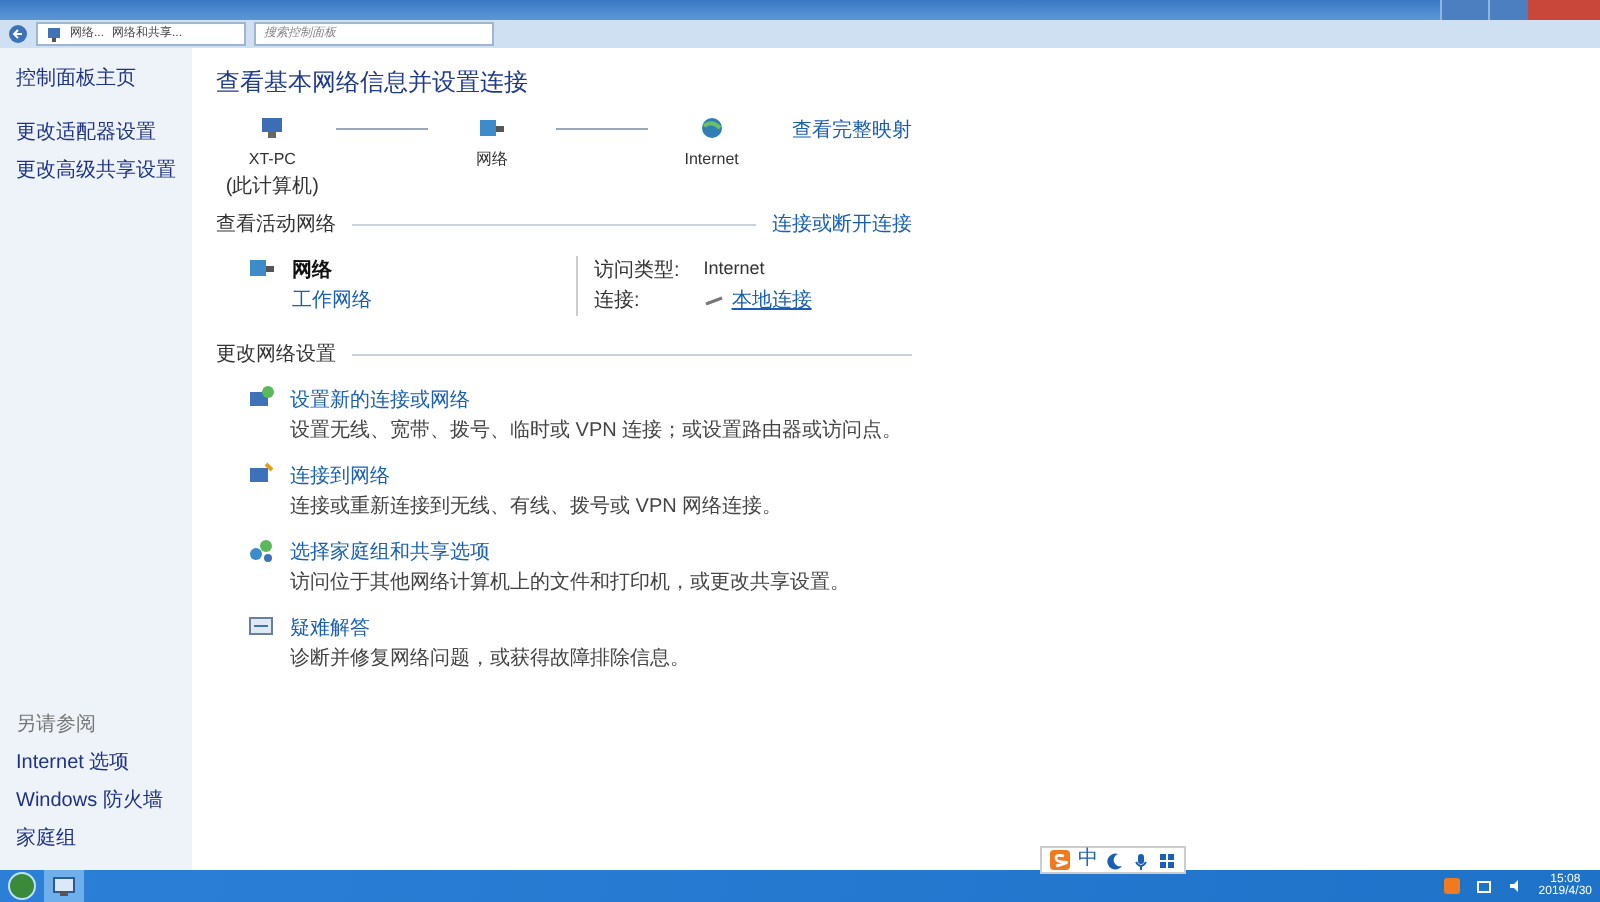 This screenshot has height=902, width=1600. I want to click on task-link: 疑难解答, so click(490, 629).